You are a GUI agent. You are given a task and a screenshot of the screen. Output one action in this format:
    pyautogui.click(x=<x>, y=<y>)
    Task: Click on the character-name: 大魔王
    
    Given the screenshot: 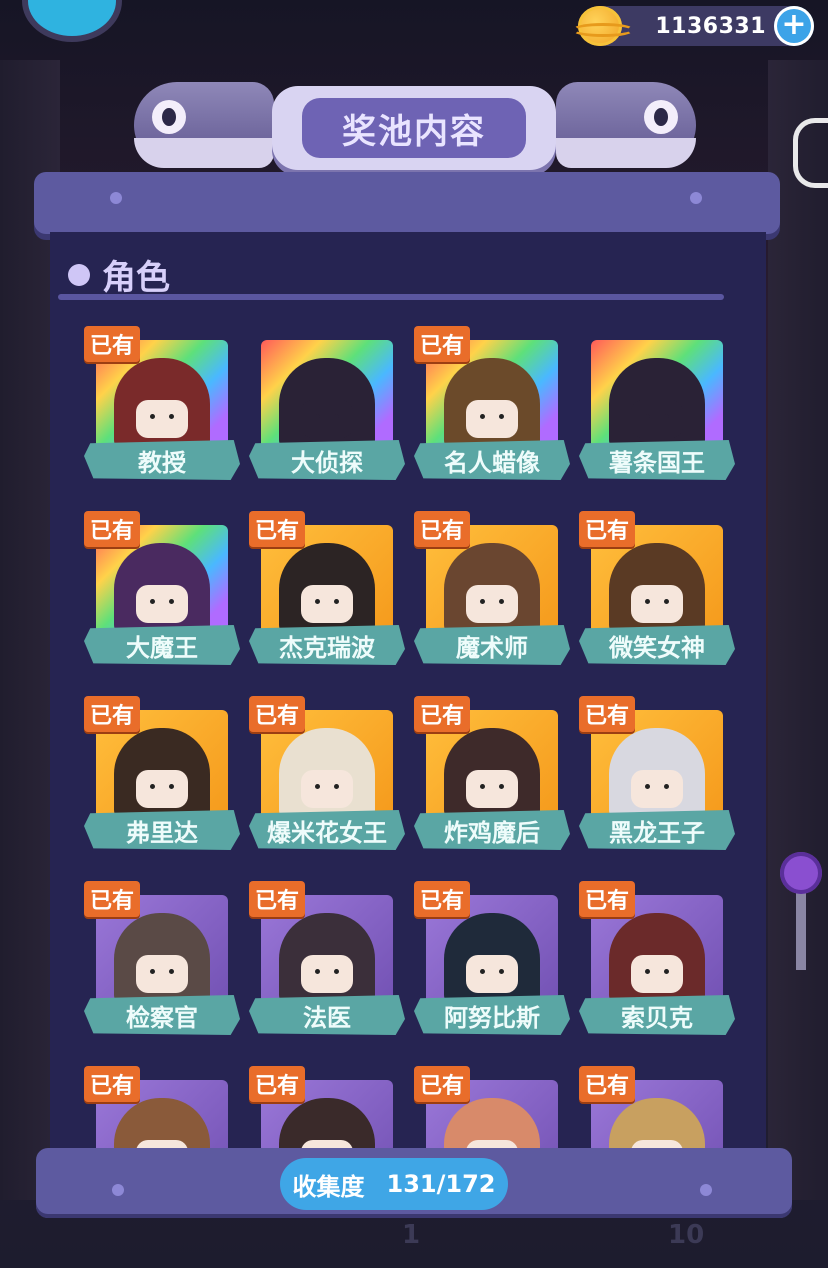 What is the action you would take?
    pyautogui.click(x=162, y=645)
    